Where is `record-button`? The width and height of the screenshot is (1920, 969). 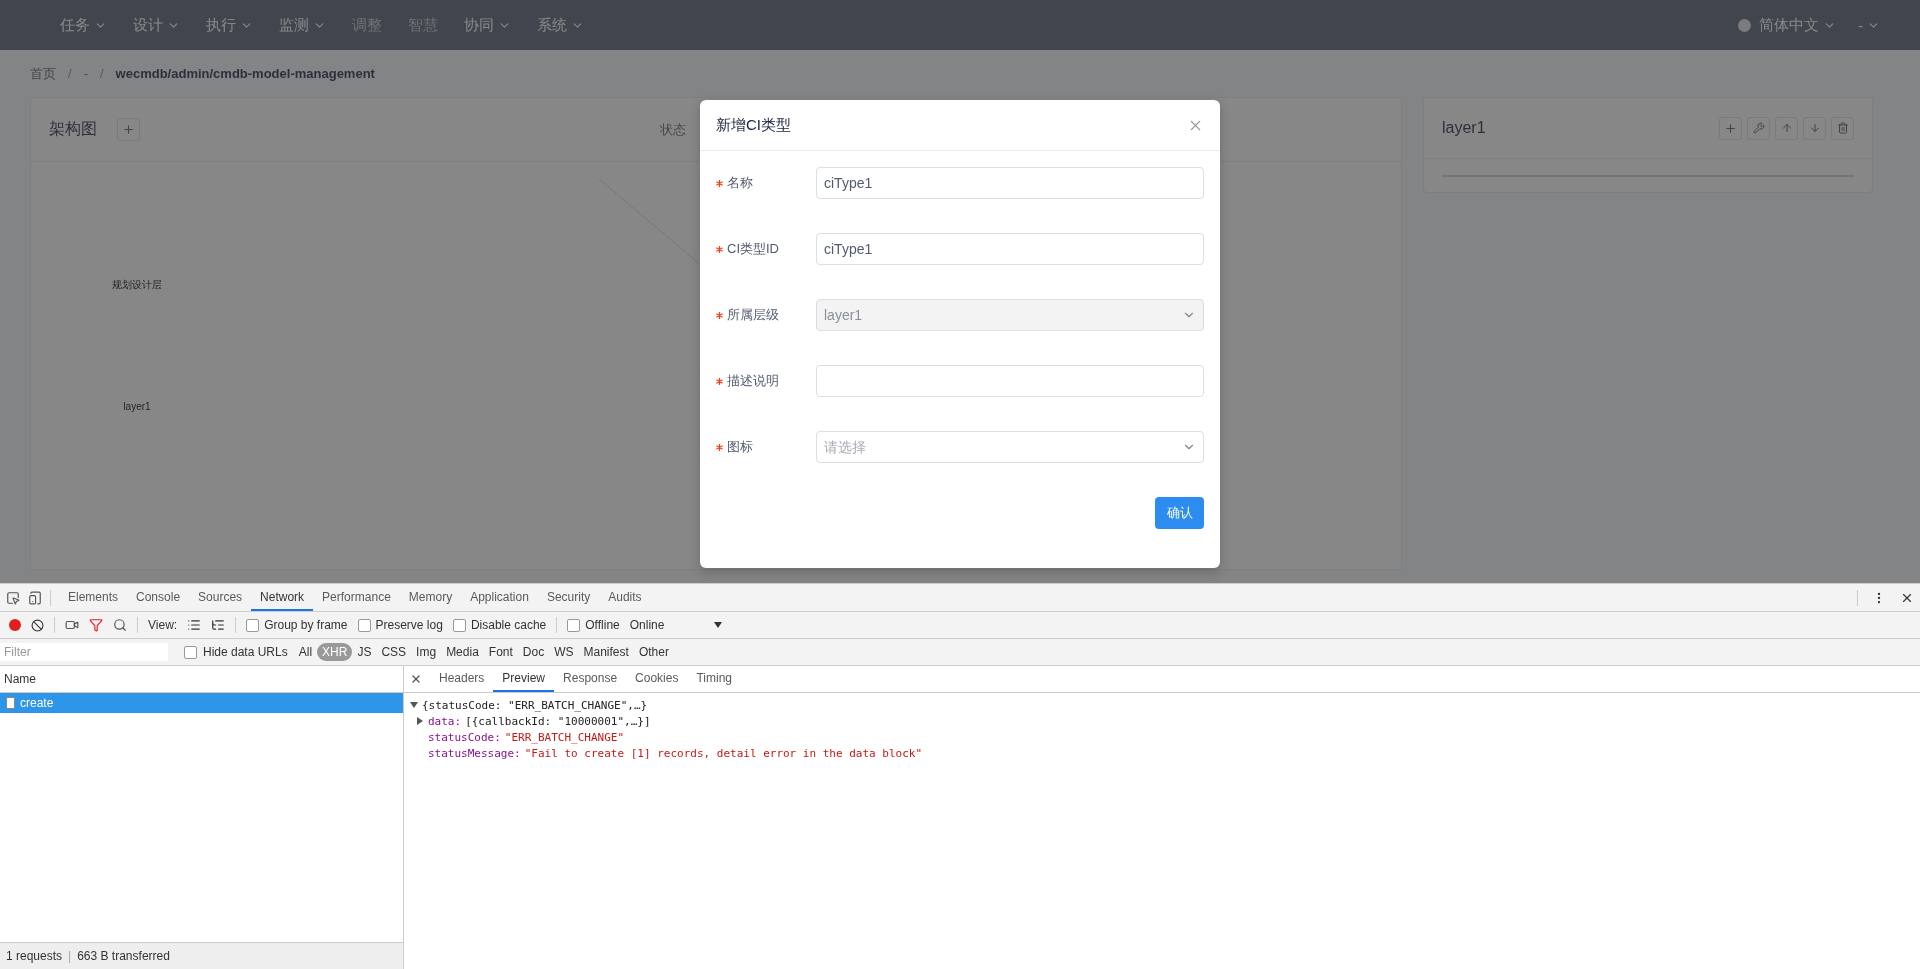 record-button is located at coordinates (15, 625).